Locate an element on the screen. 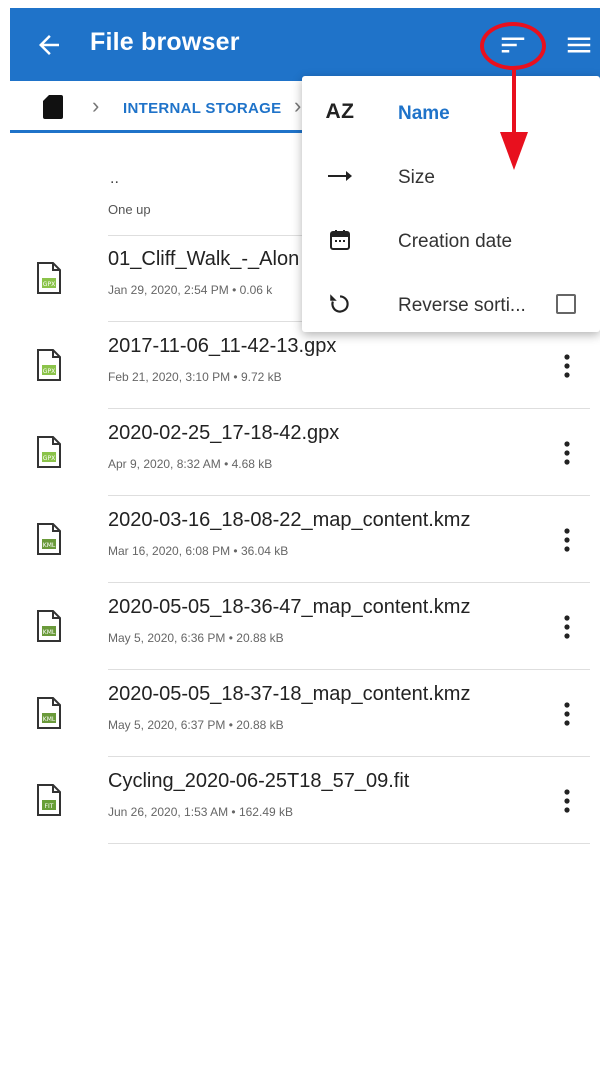 Image resolution: width=600 pixels, height=1072 pixels. calendar-icon is located at coordinates (340, 240).